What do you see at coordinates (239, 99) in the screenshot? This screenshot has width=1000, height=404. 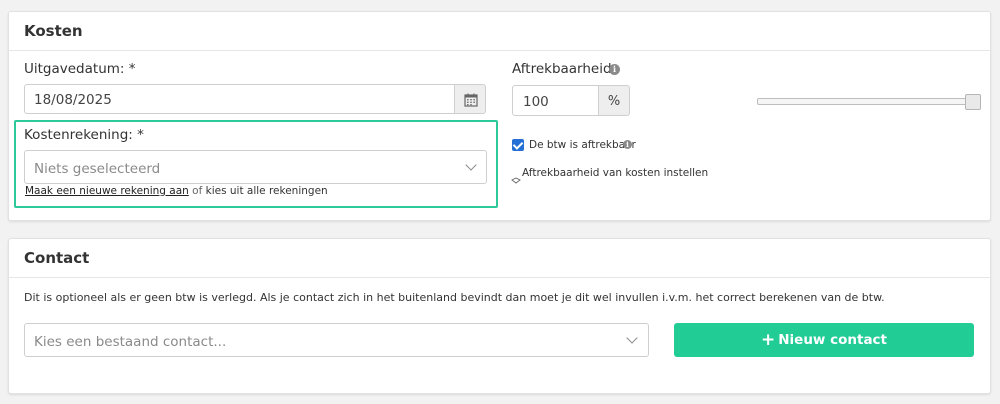 I see `date-input: 18/08/2025` at bounding box center [239, 99].